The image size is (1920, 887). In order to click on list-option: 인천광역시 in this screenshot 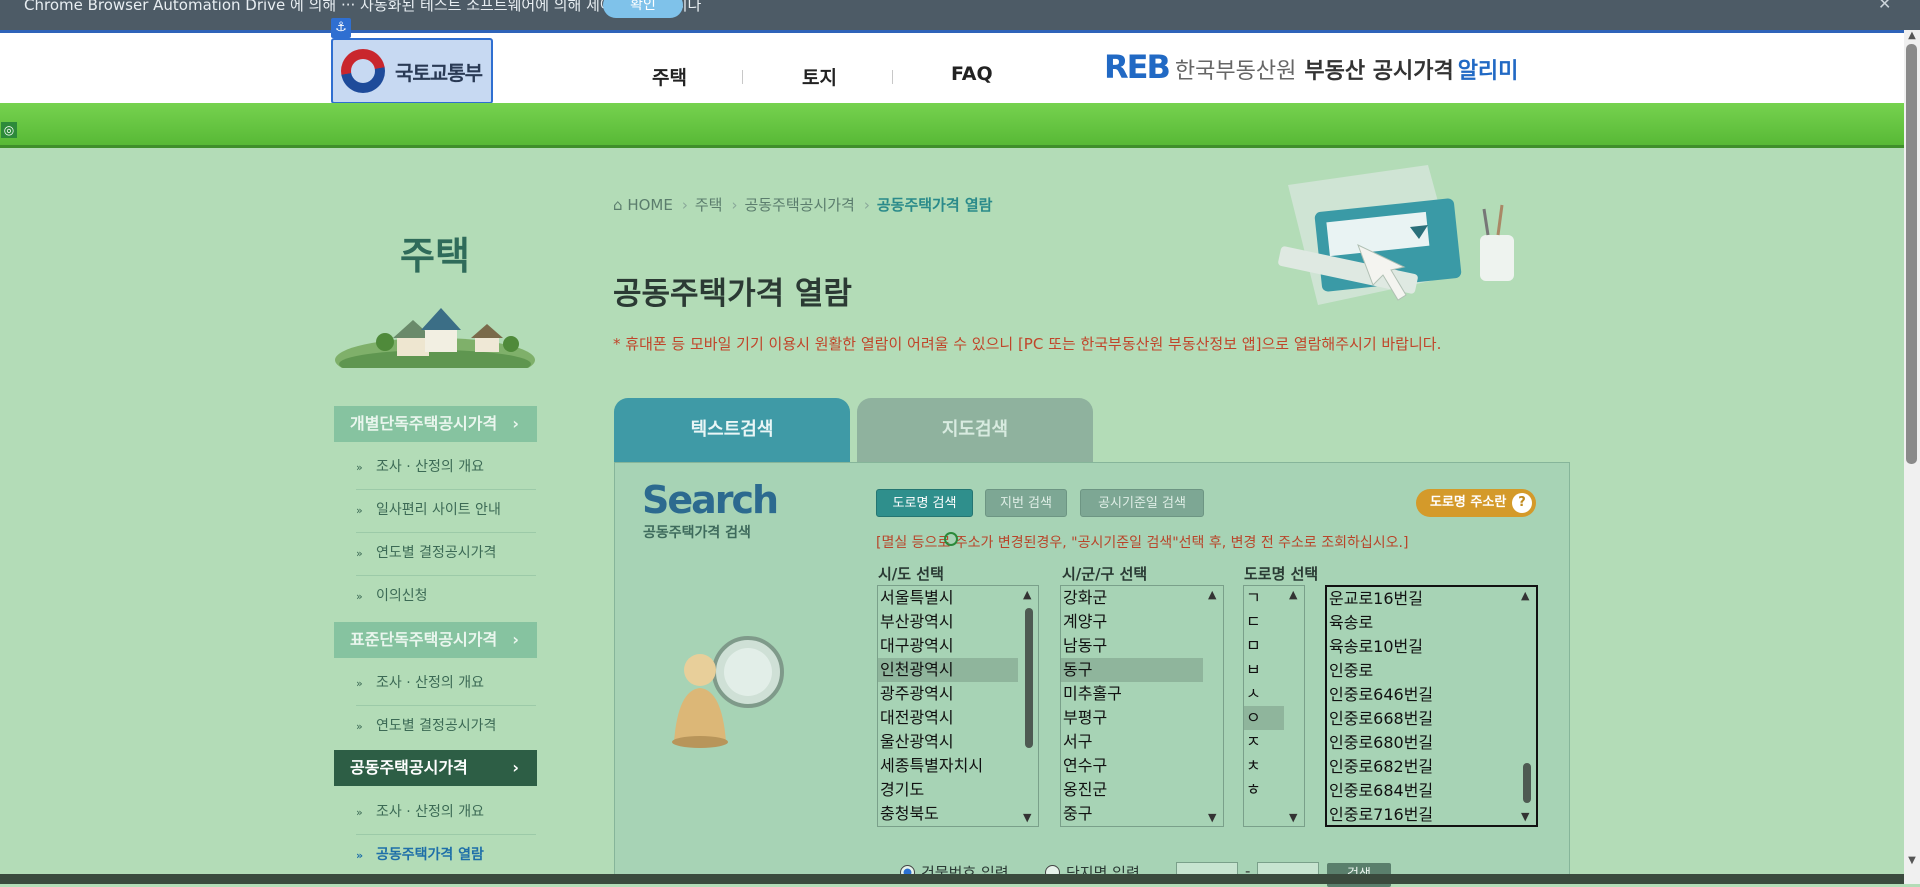, I will do `click(948, 670)`.